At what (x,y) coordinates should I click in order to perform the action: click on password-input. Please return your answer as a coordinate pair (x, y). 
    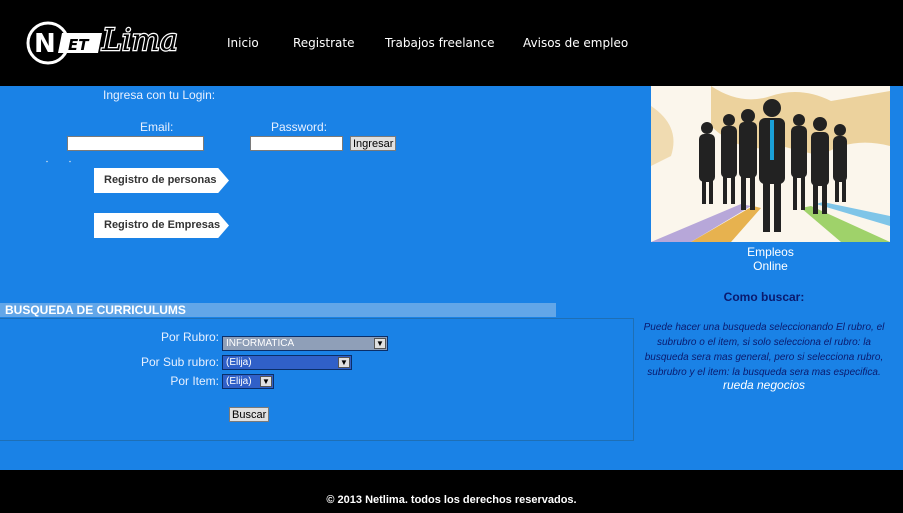
    Looking at the image, I should click on (296, 143).